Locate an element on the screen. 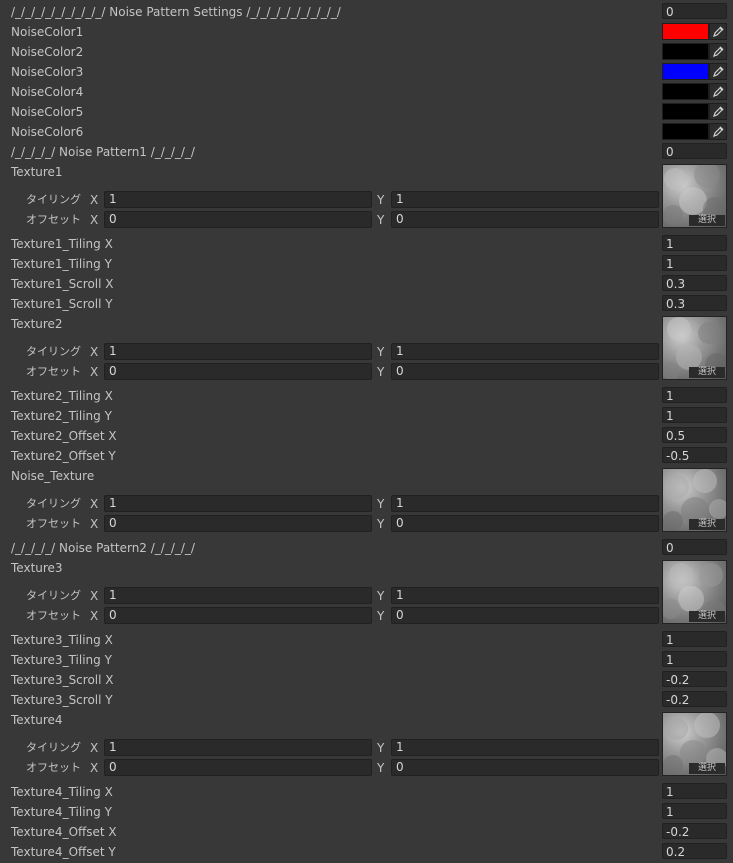  prop-label: Texture3_Tiling X is located at coordinates (62, 640).